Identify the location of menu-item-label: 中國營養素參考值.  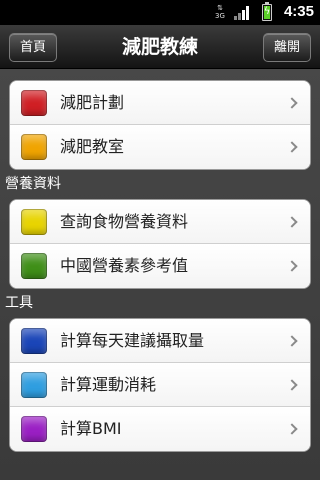
(124, 265).